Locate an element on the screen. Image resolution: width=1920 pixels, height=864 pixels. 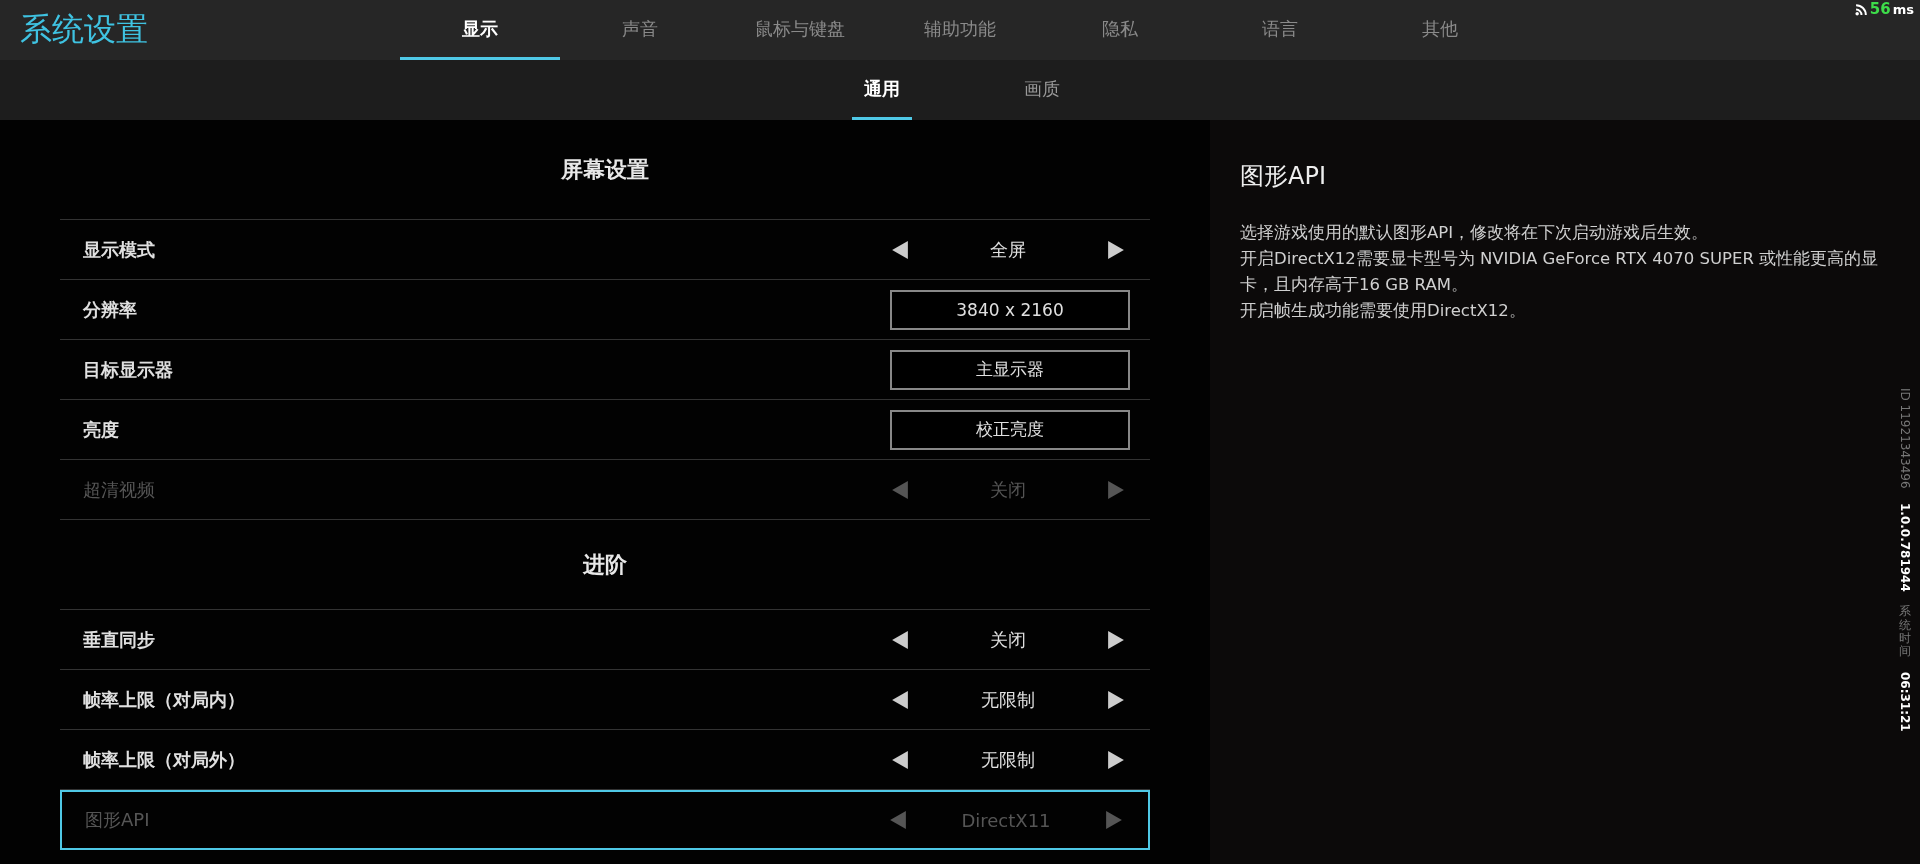
setting-row: 帧率上限（对局外） 无限制 is located at coordinates (605, 760).